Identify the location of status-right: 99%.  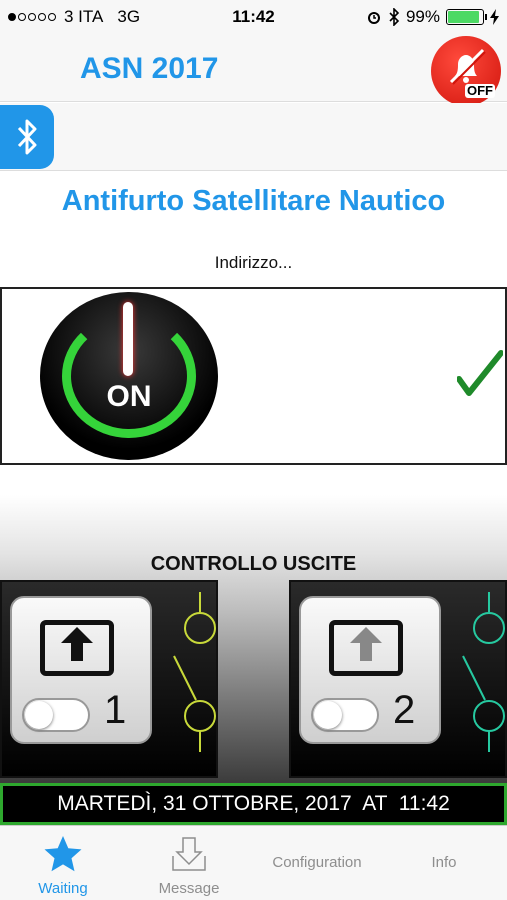
(432, 17).